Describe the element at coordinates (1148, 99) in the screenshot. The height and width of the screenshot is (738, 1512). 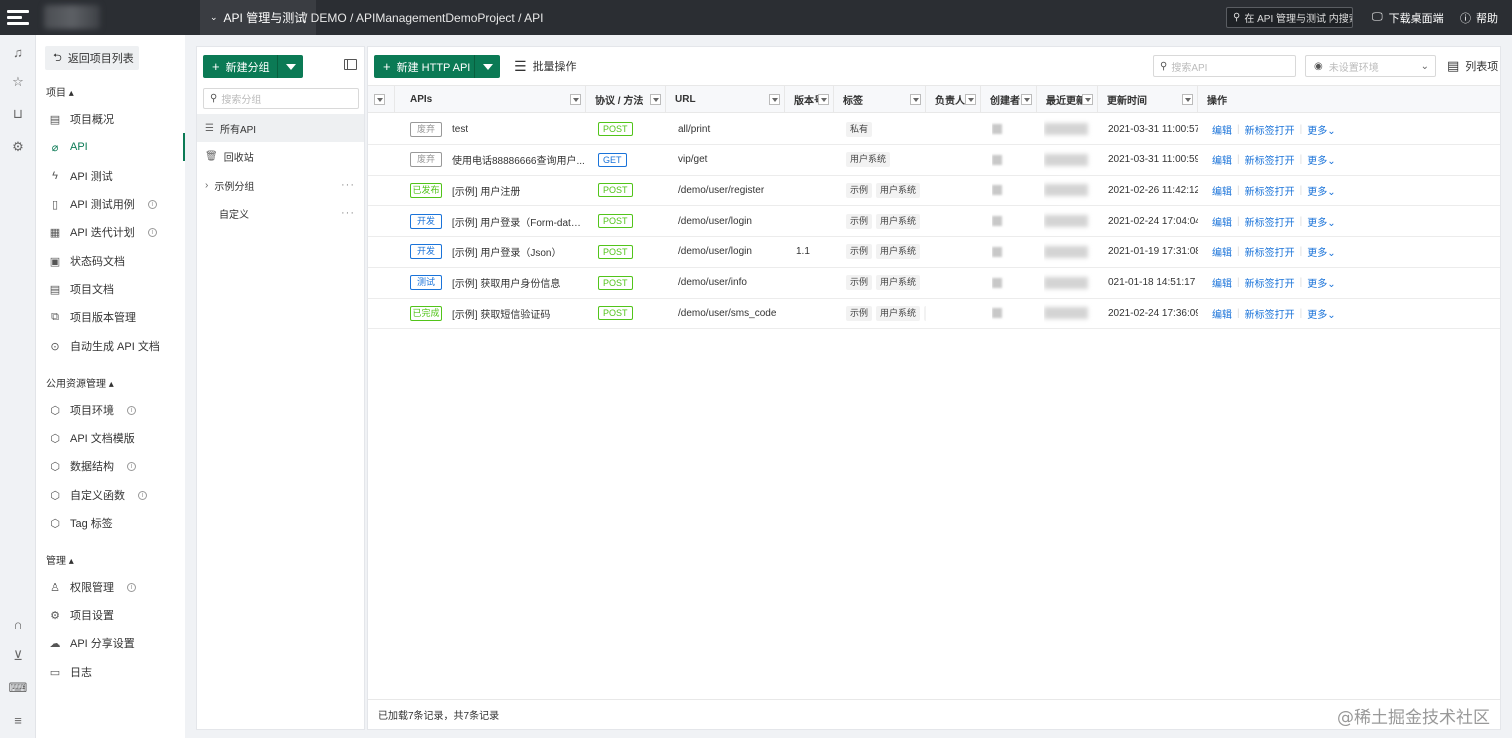
I see `column-header-updated-time: 更新时间` at that location.